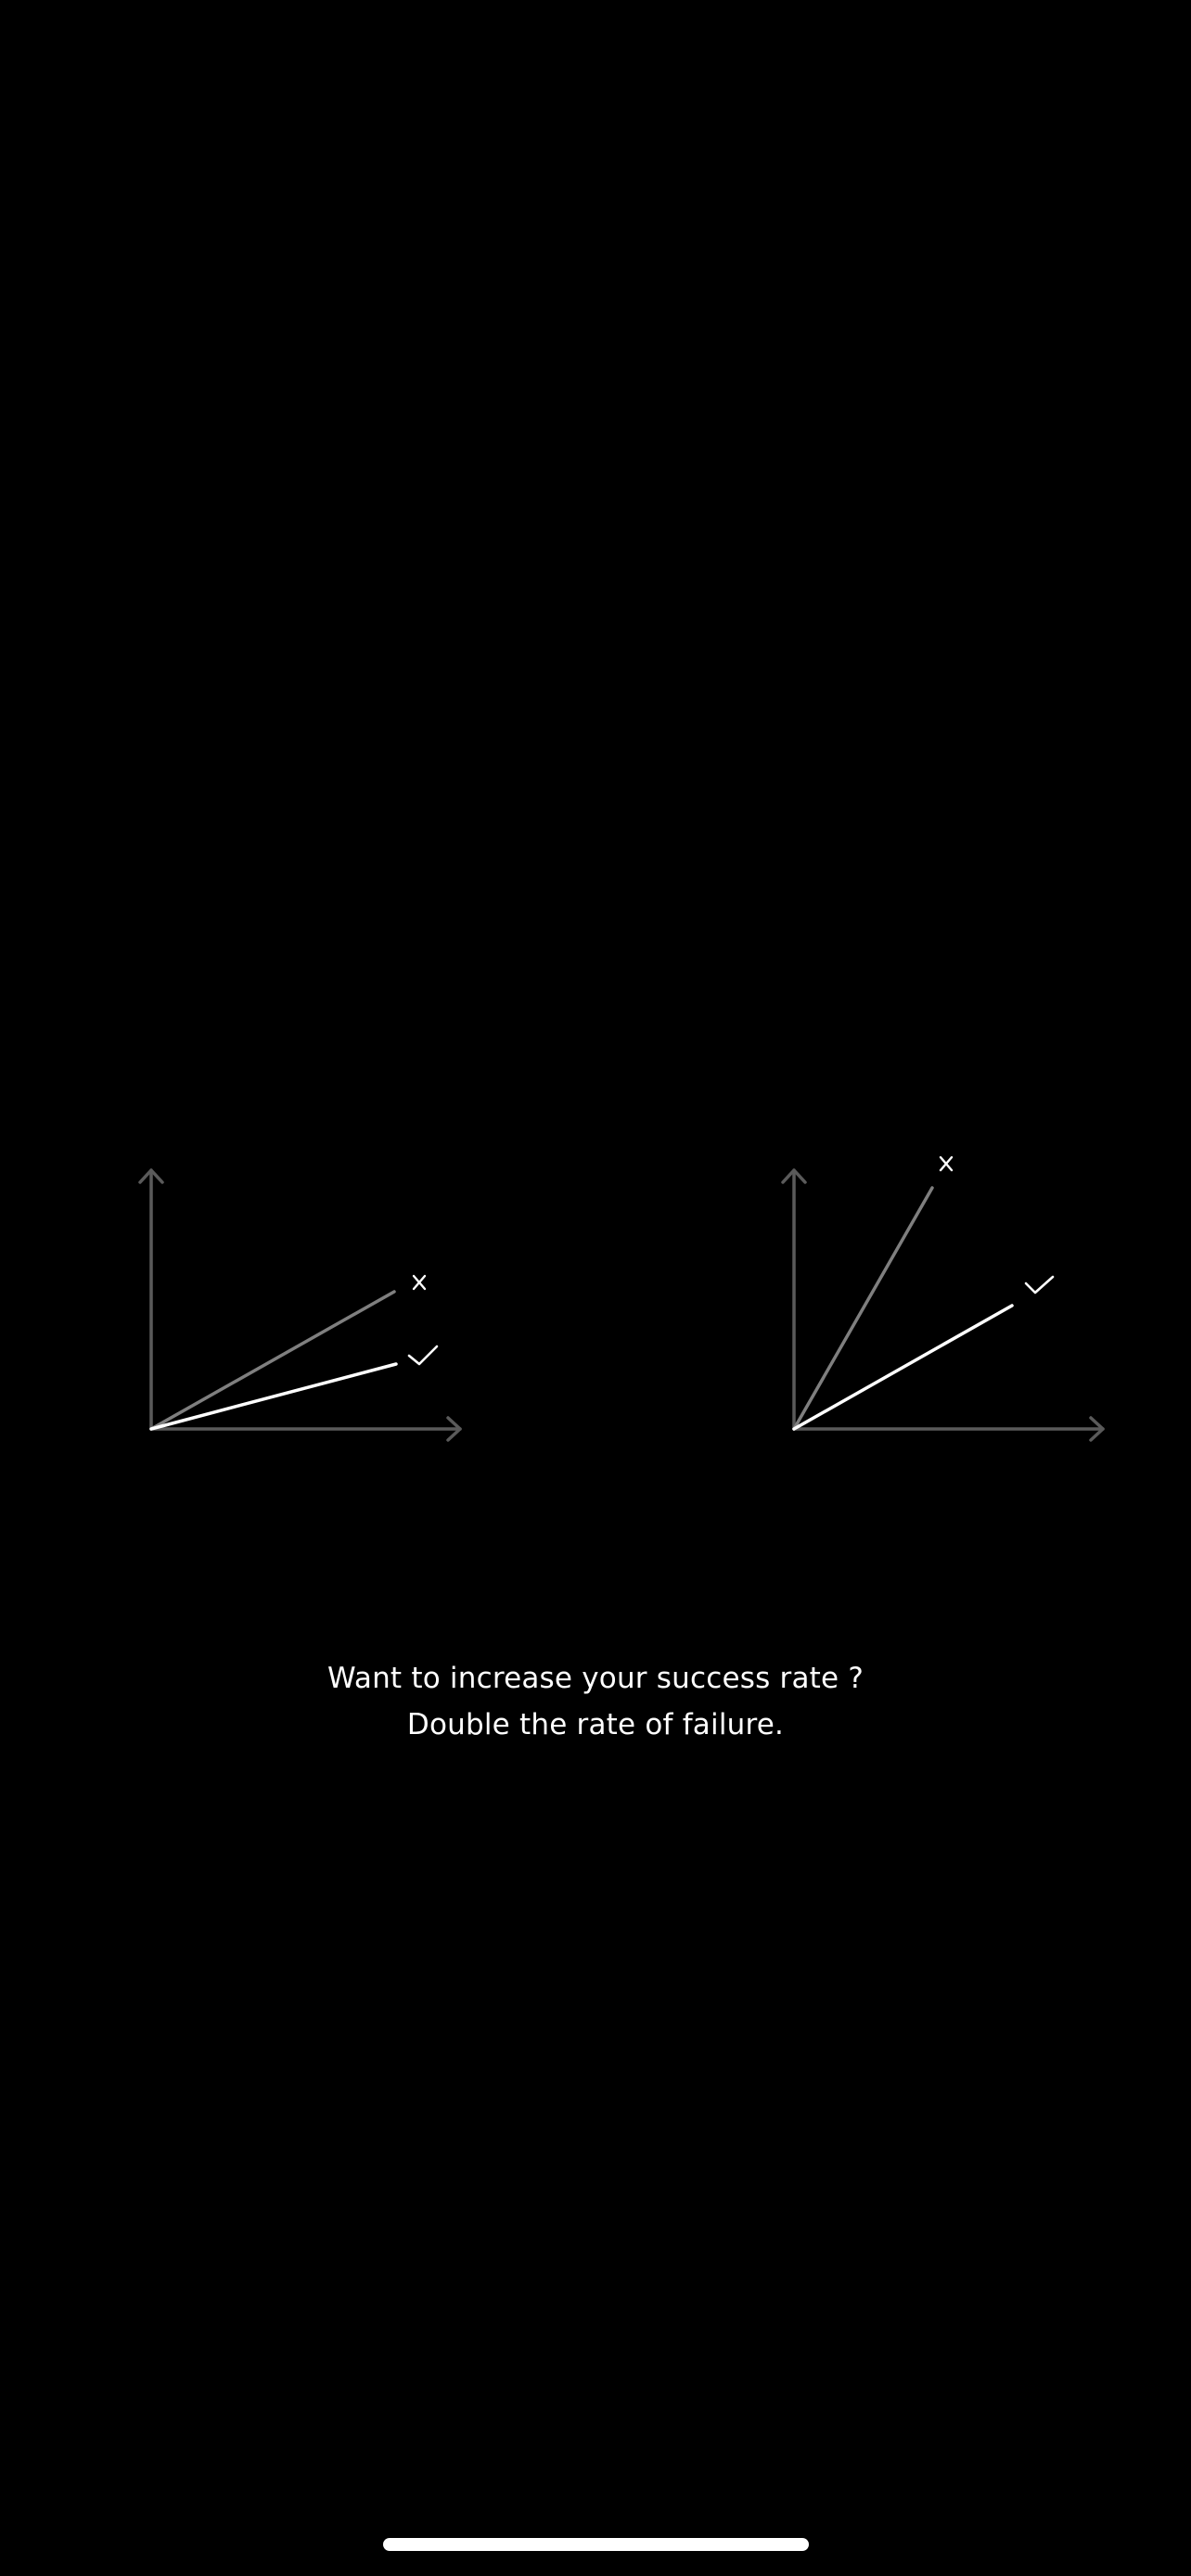 This screenshot has height=2576, width=1191. I want to click on right-graph, so click(943, 1298).